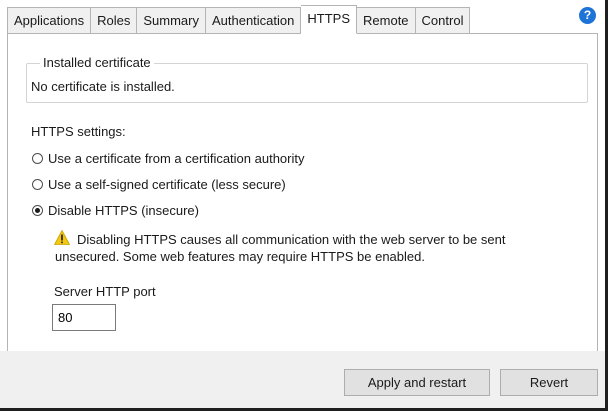 The width and height of the screenshot is (608, 411). I want to click on tab-roles: Roles, so click(114, 20).